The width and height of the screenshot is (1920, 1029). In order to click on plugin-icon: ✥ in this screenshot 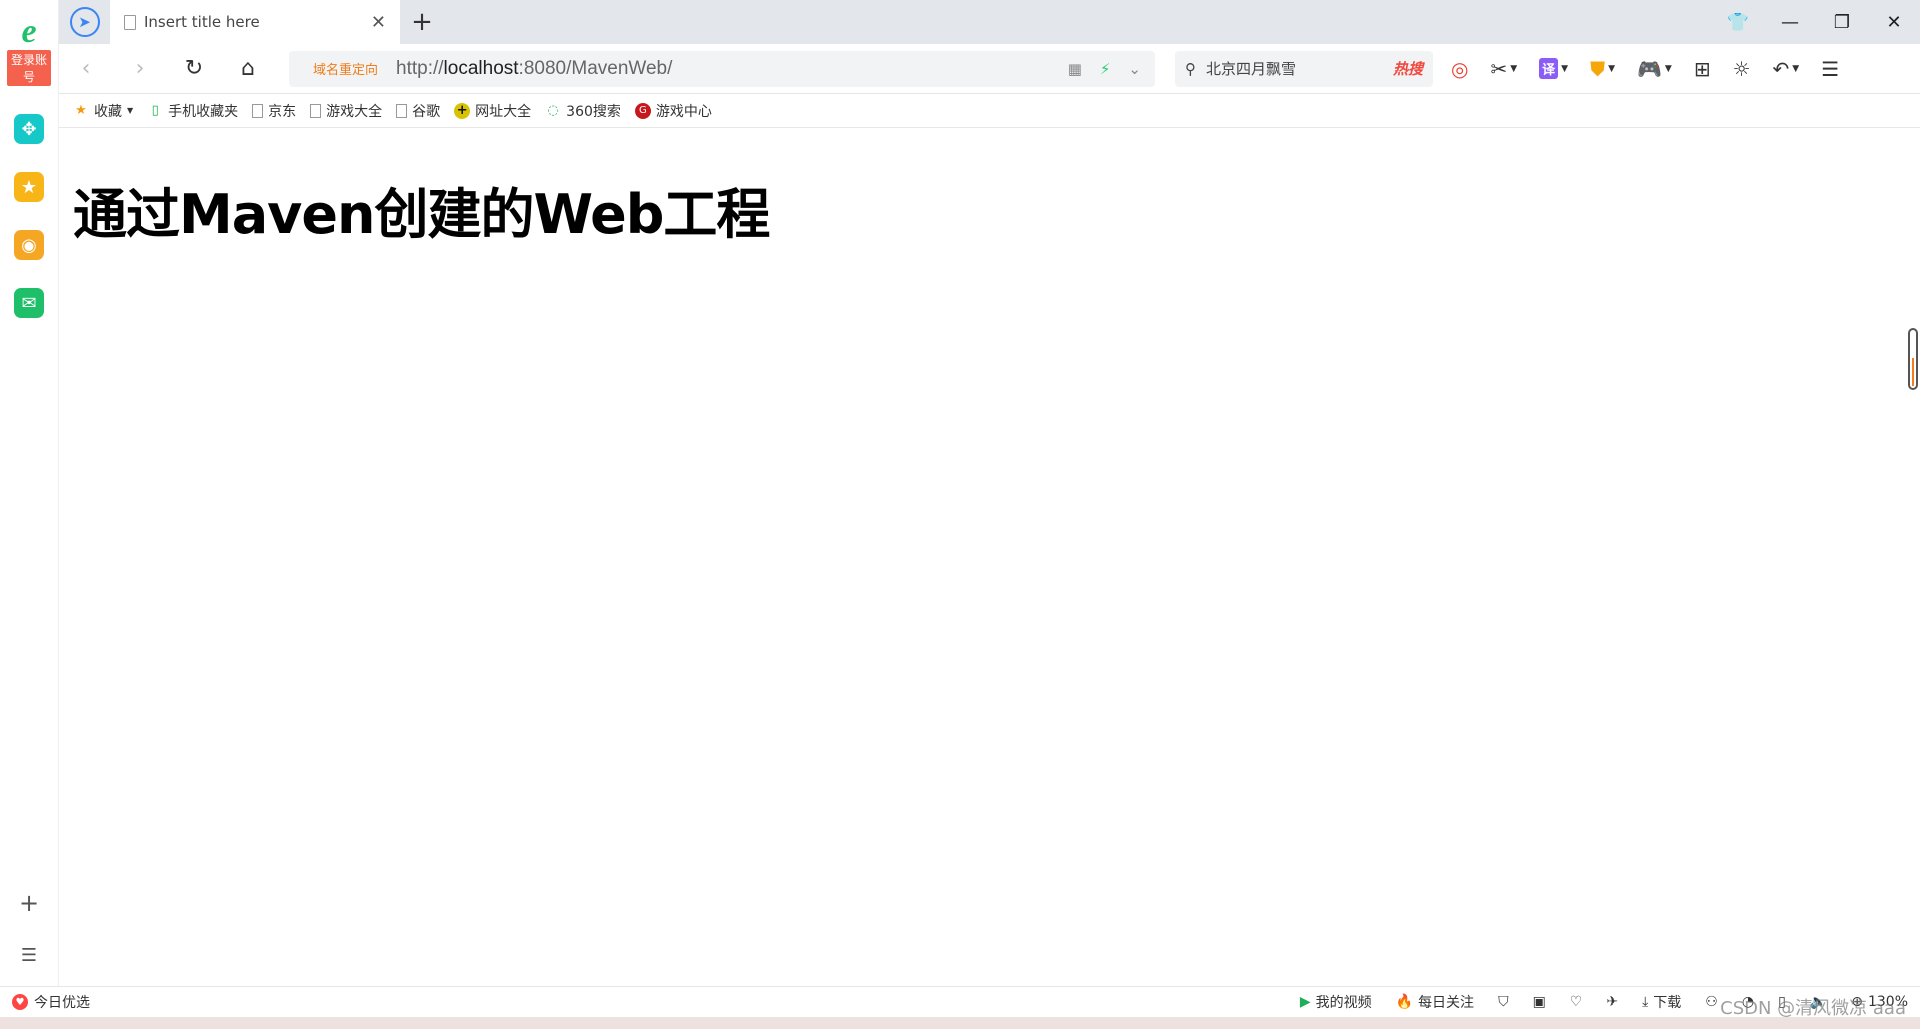, I will do `click(29, 129)`.